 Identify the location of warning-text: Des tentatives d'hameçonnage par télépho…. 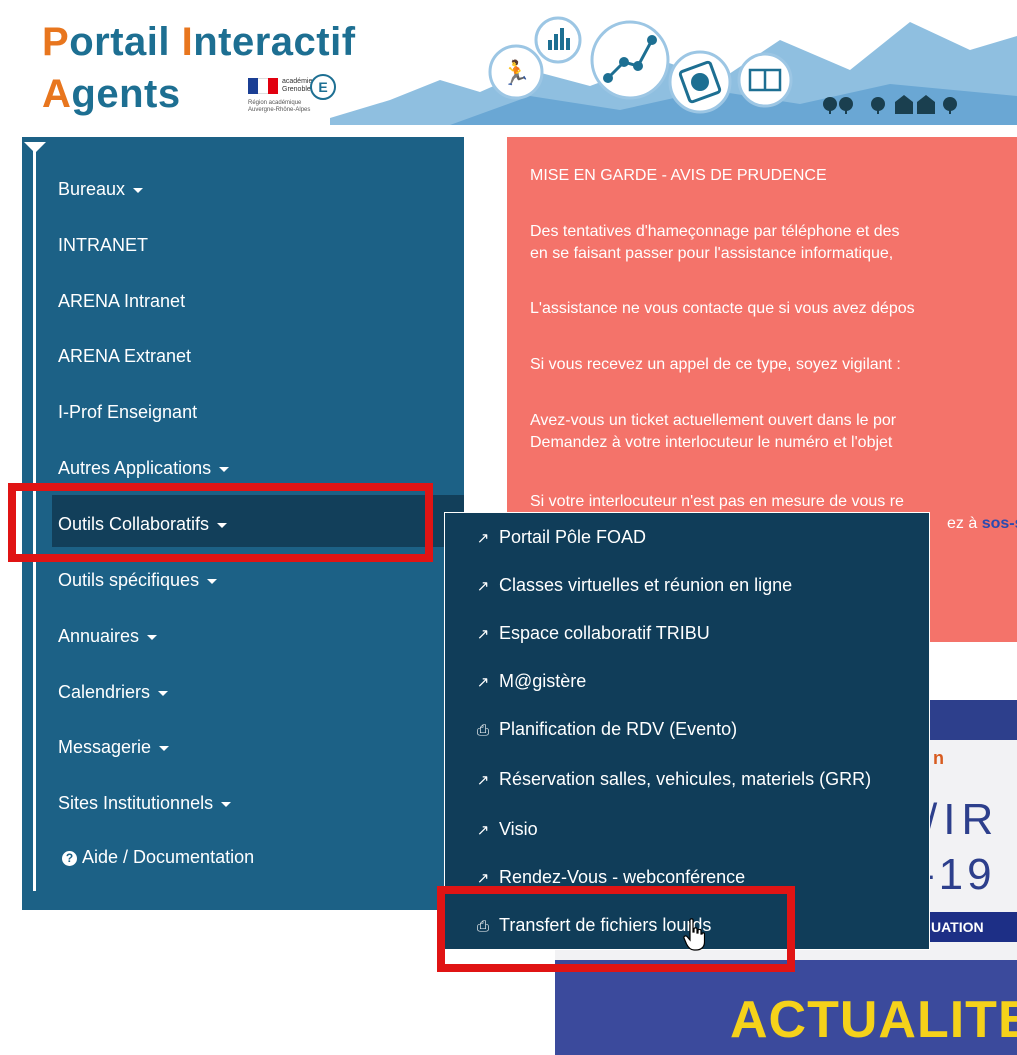
(715, 231).